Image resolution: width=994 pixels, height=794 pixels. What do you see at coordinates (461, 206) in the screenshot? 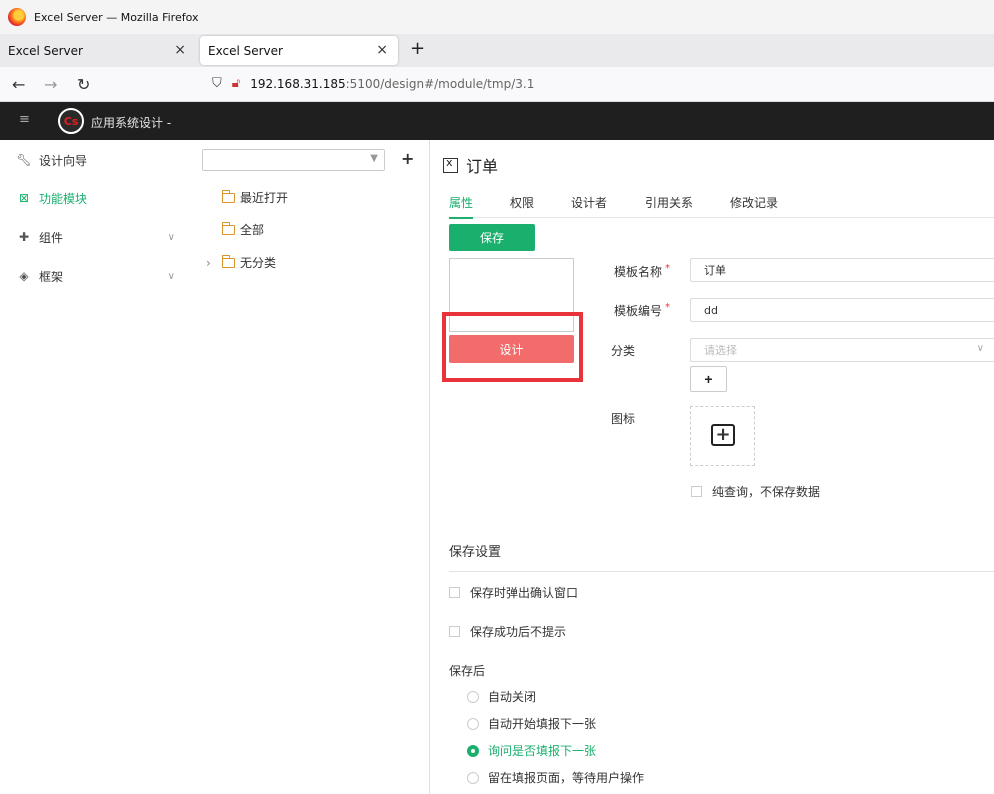
I see `tab-properties: 属性` at bounding box center [461, 206].